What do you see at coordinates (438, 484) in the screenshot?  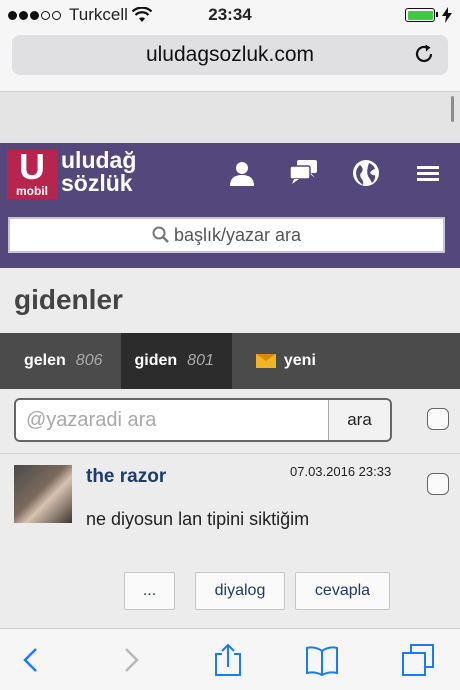 I see `message-checkbox` at bounding box center [438, 484].